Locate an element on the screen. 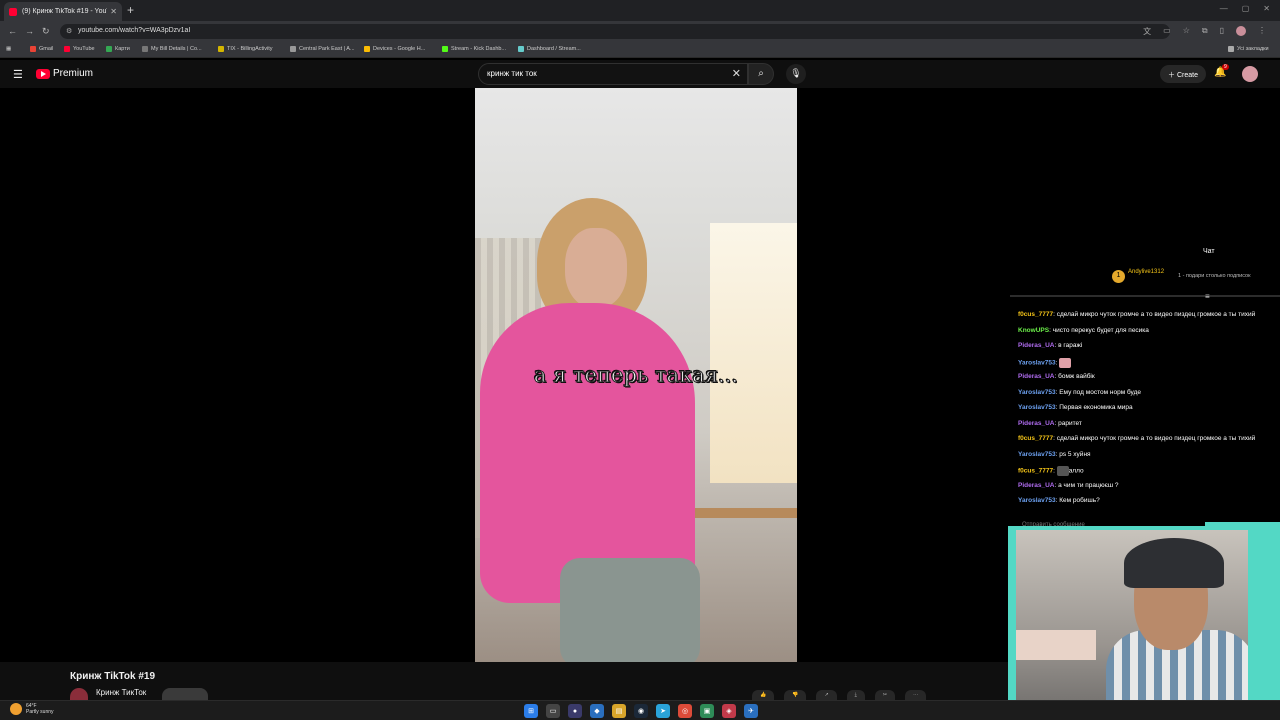  chat-username: KnowUPS is located at coordinates (1033, 330).